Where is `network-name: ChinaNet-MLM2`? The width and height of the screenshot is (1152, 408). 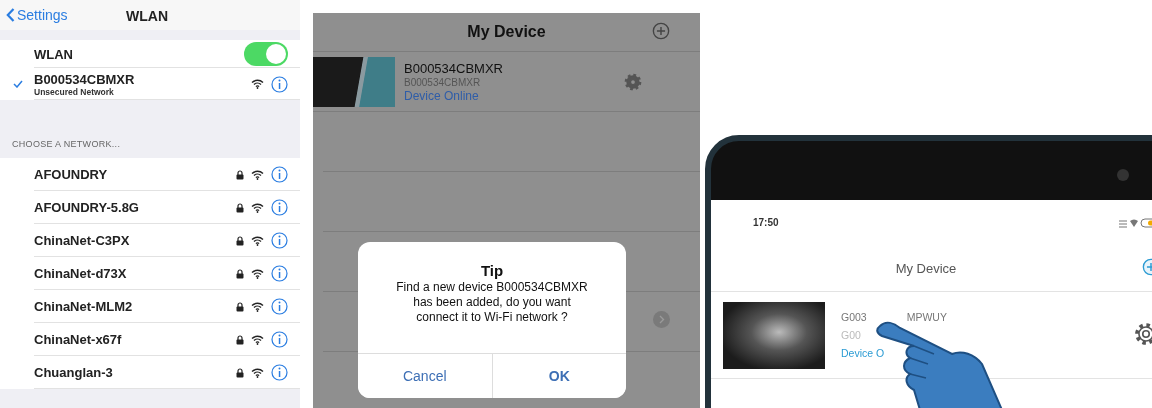 network-name: ChinaNet-MLM2 is located at coordinates (84, 306).